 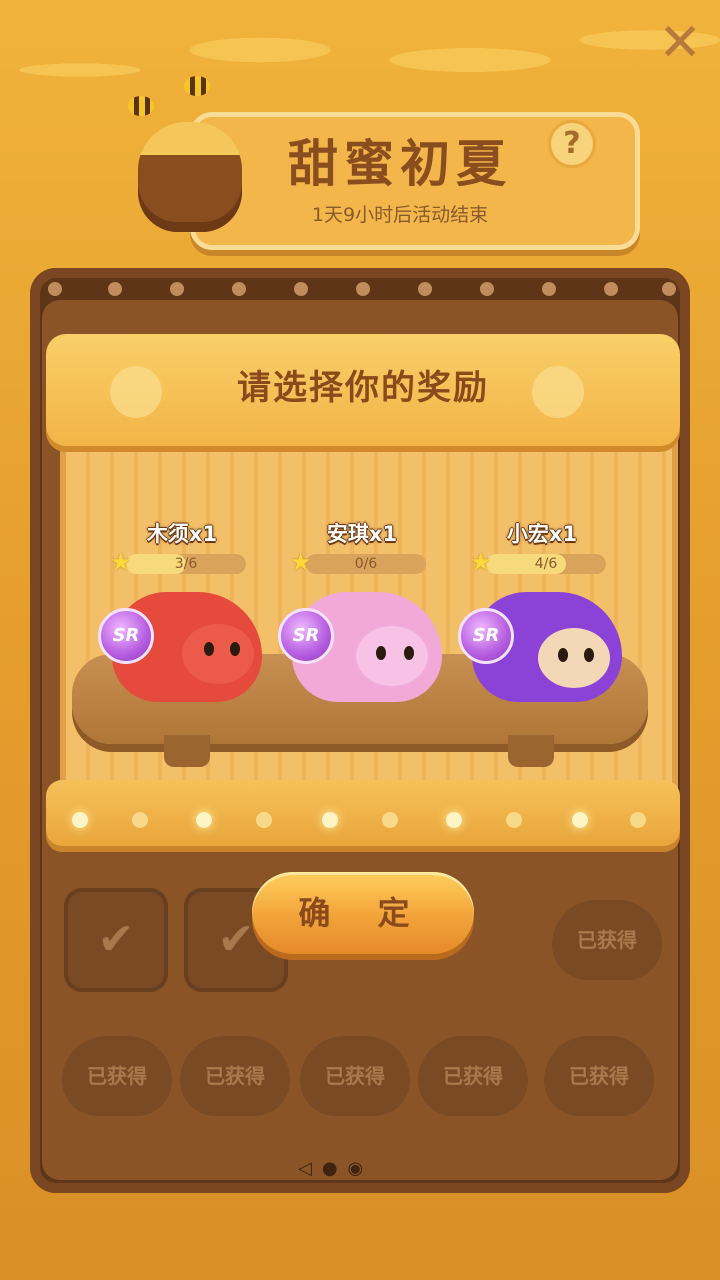 What do you see at coordinates (546, 564) in the screenshot?
I see `progress-text: 4/6` at bounding box center [546, 564].